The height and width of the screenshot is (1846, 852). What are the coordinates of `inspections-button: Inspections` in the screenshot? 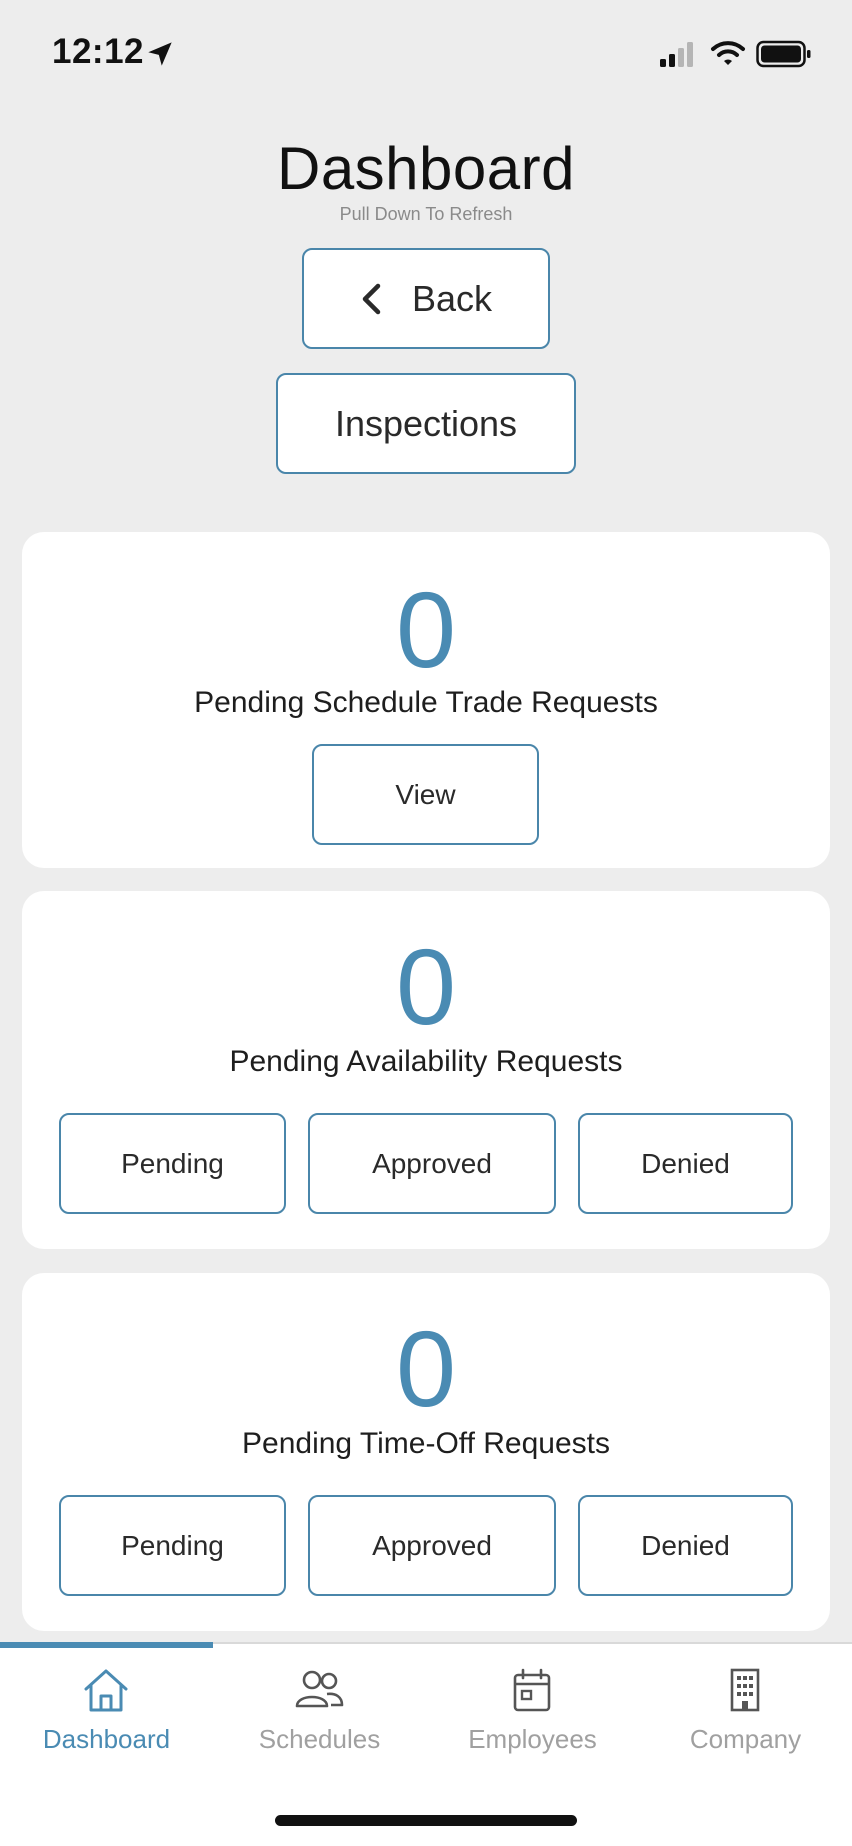 It's located at (426, 423).